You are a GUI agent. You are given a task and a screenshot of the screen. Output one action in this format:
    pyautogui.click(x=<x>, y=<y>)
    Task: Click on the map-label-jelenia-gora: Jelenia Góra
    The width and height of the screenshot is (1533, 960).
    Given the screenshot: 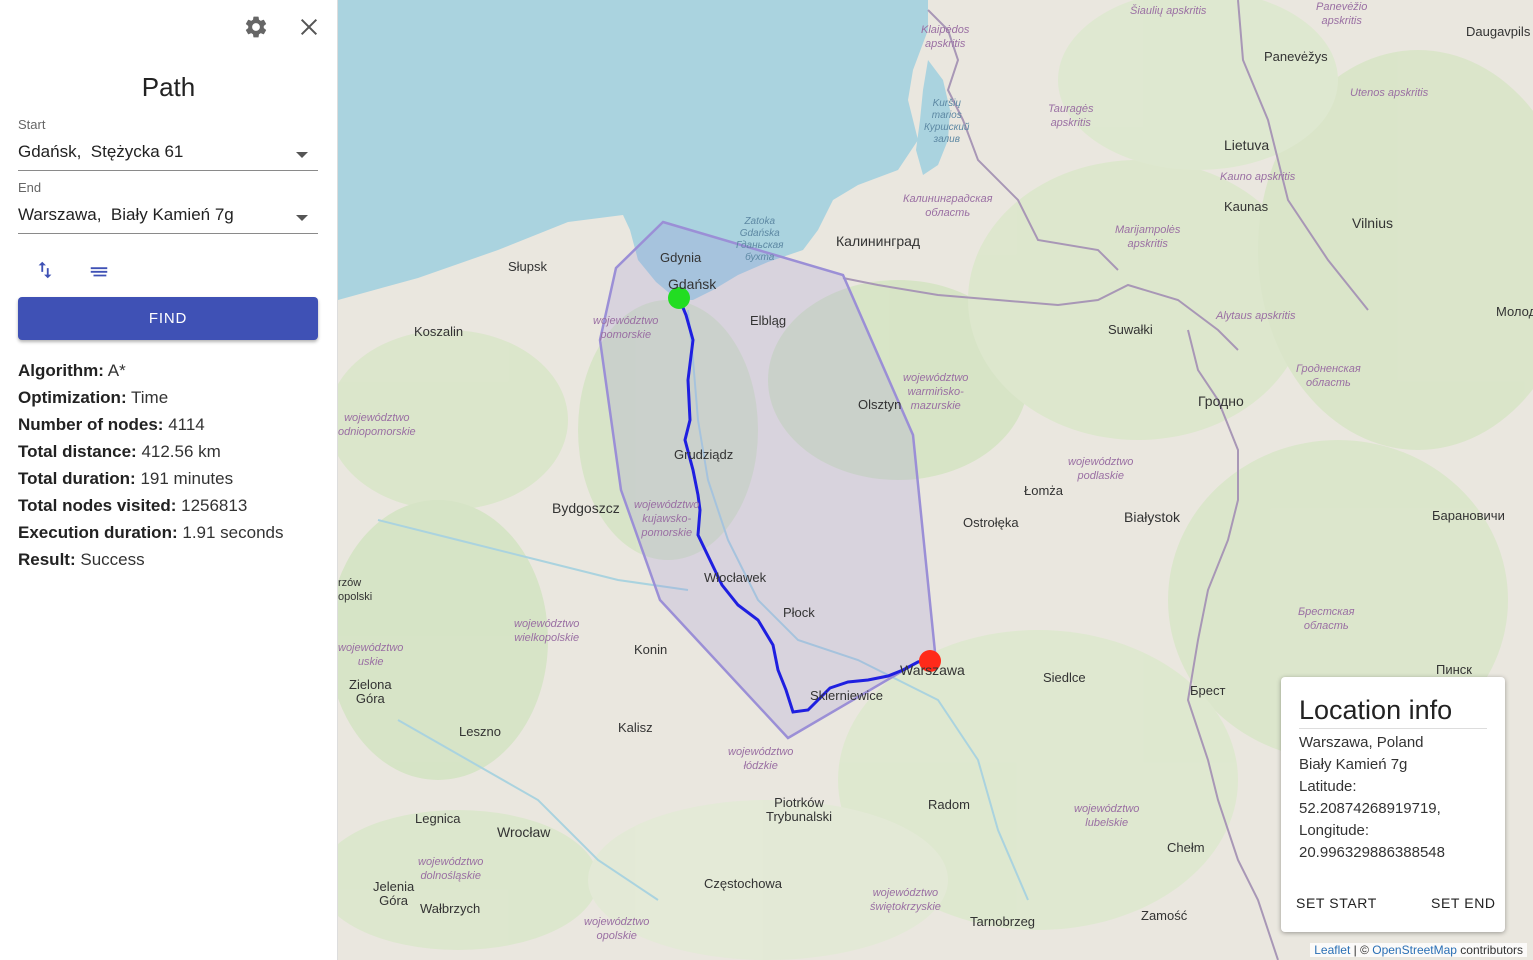 What is the action you would take?
    pyautogui.click(x=394, y=893)
    